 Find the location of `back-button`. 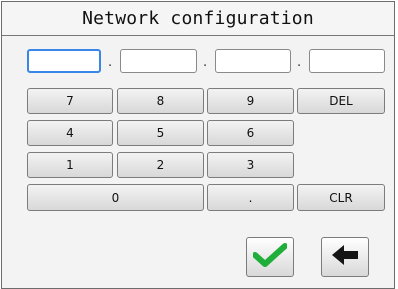

back-button is located at coordinates (345, 257).